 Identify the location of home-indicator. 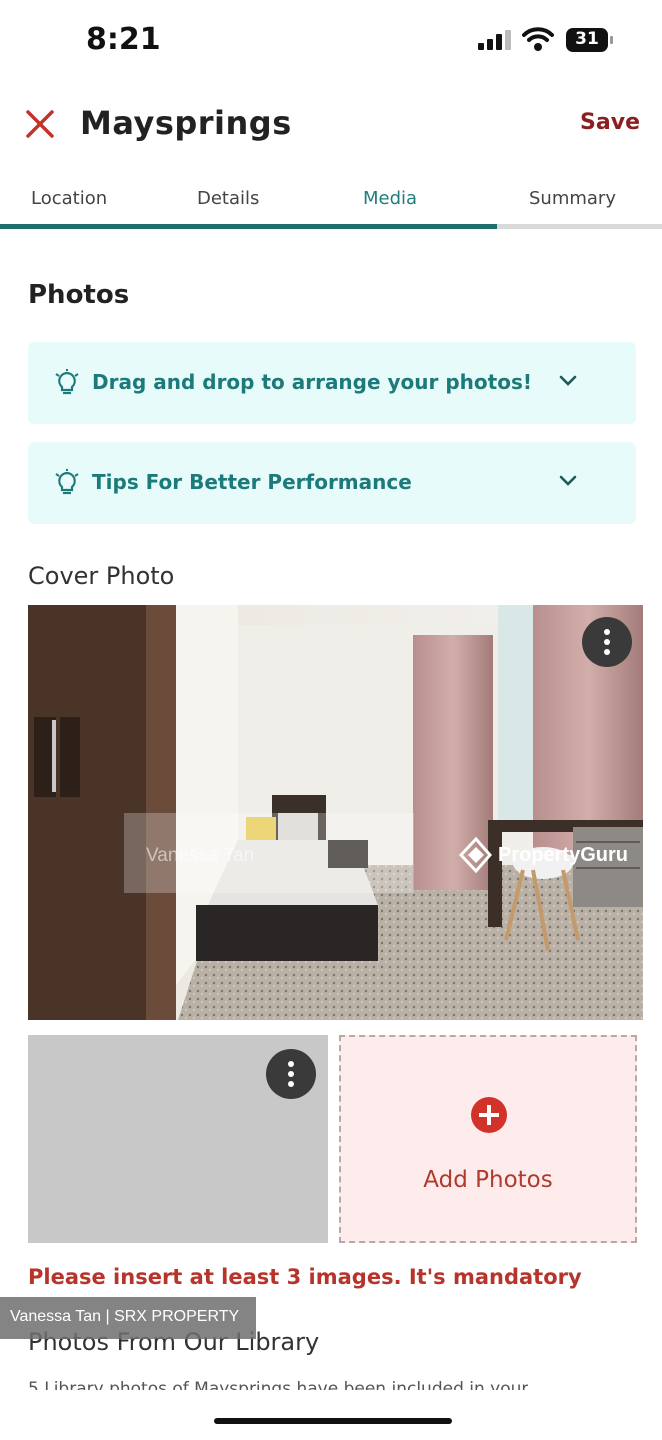
(333, 1421).